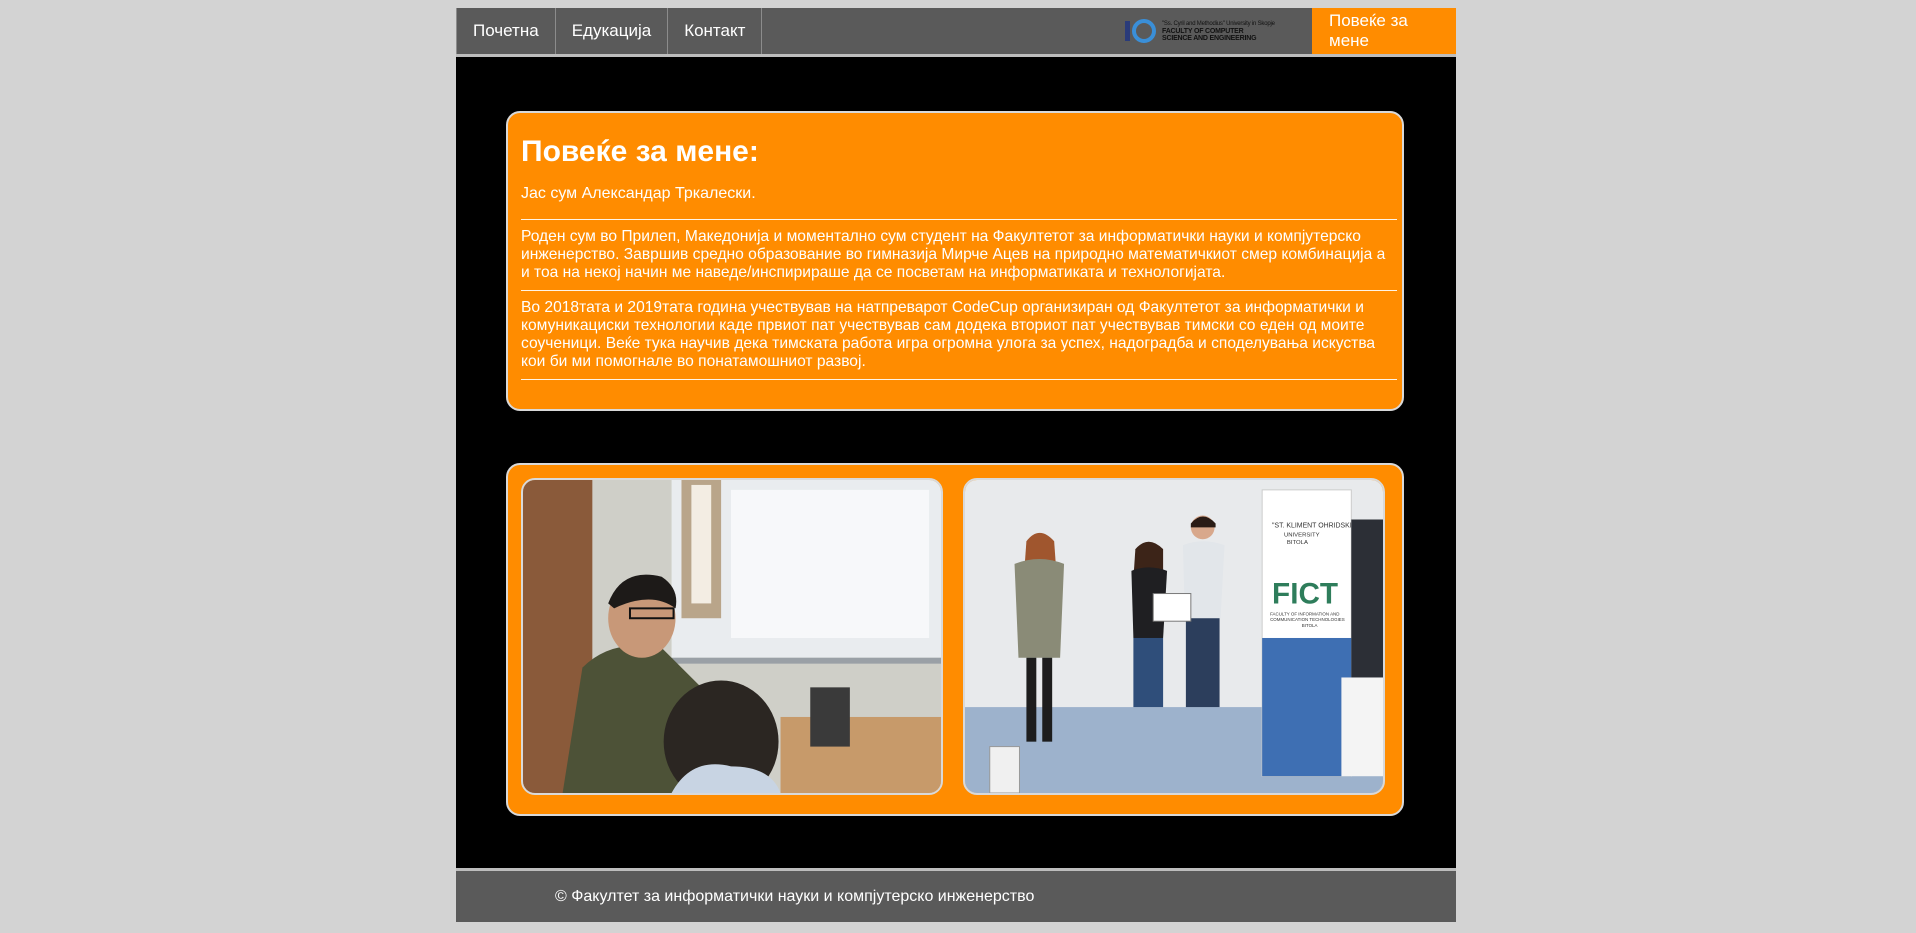 Image resolution: width=1916 pixels, height=933 pixels. What do you see at coordinates (1313, 525) in the screenshot?
I see `banner-university-text: "ST. KLIMENT OHRIDSKI"` at bounding box center [1313, 525].